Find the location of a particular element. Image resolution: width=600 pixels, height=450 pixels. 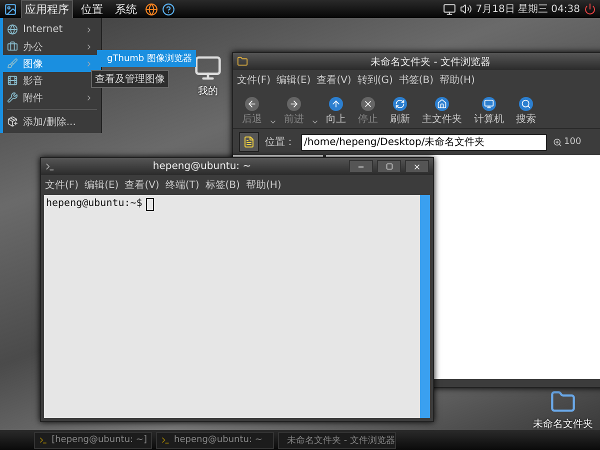

location-label: 位置： is located at coordinates (280, 142).